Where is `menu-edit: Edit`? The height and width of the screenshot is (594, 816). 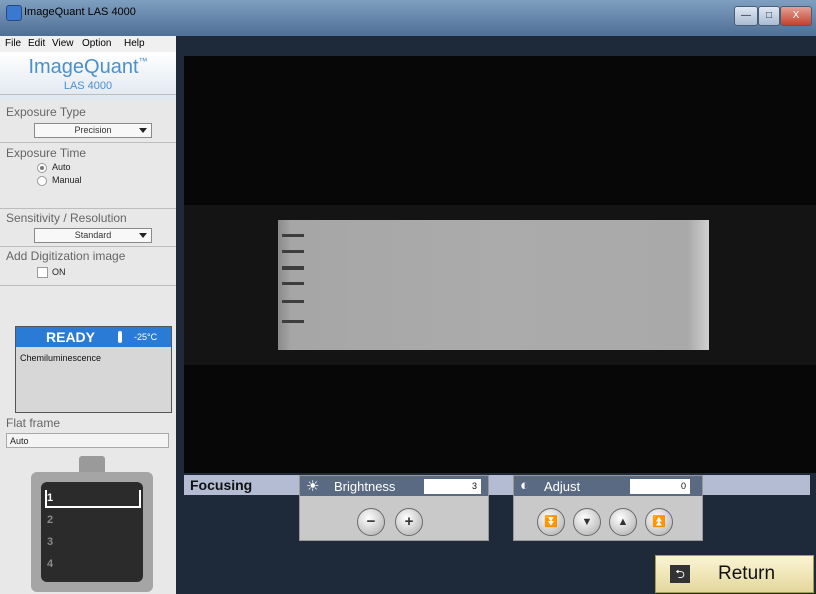 menu-edit: Edit is located at coordinates (36, 43).